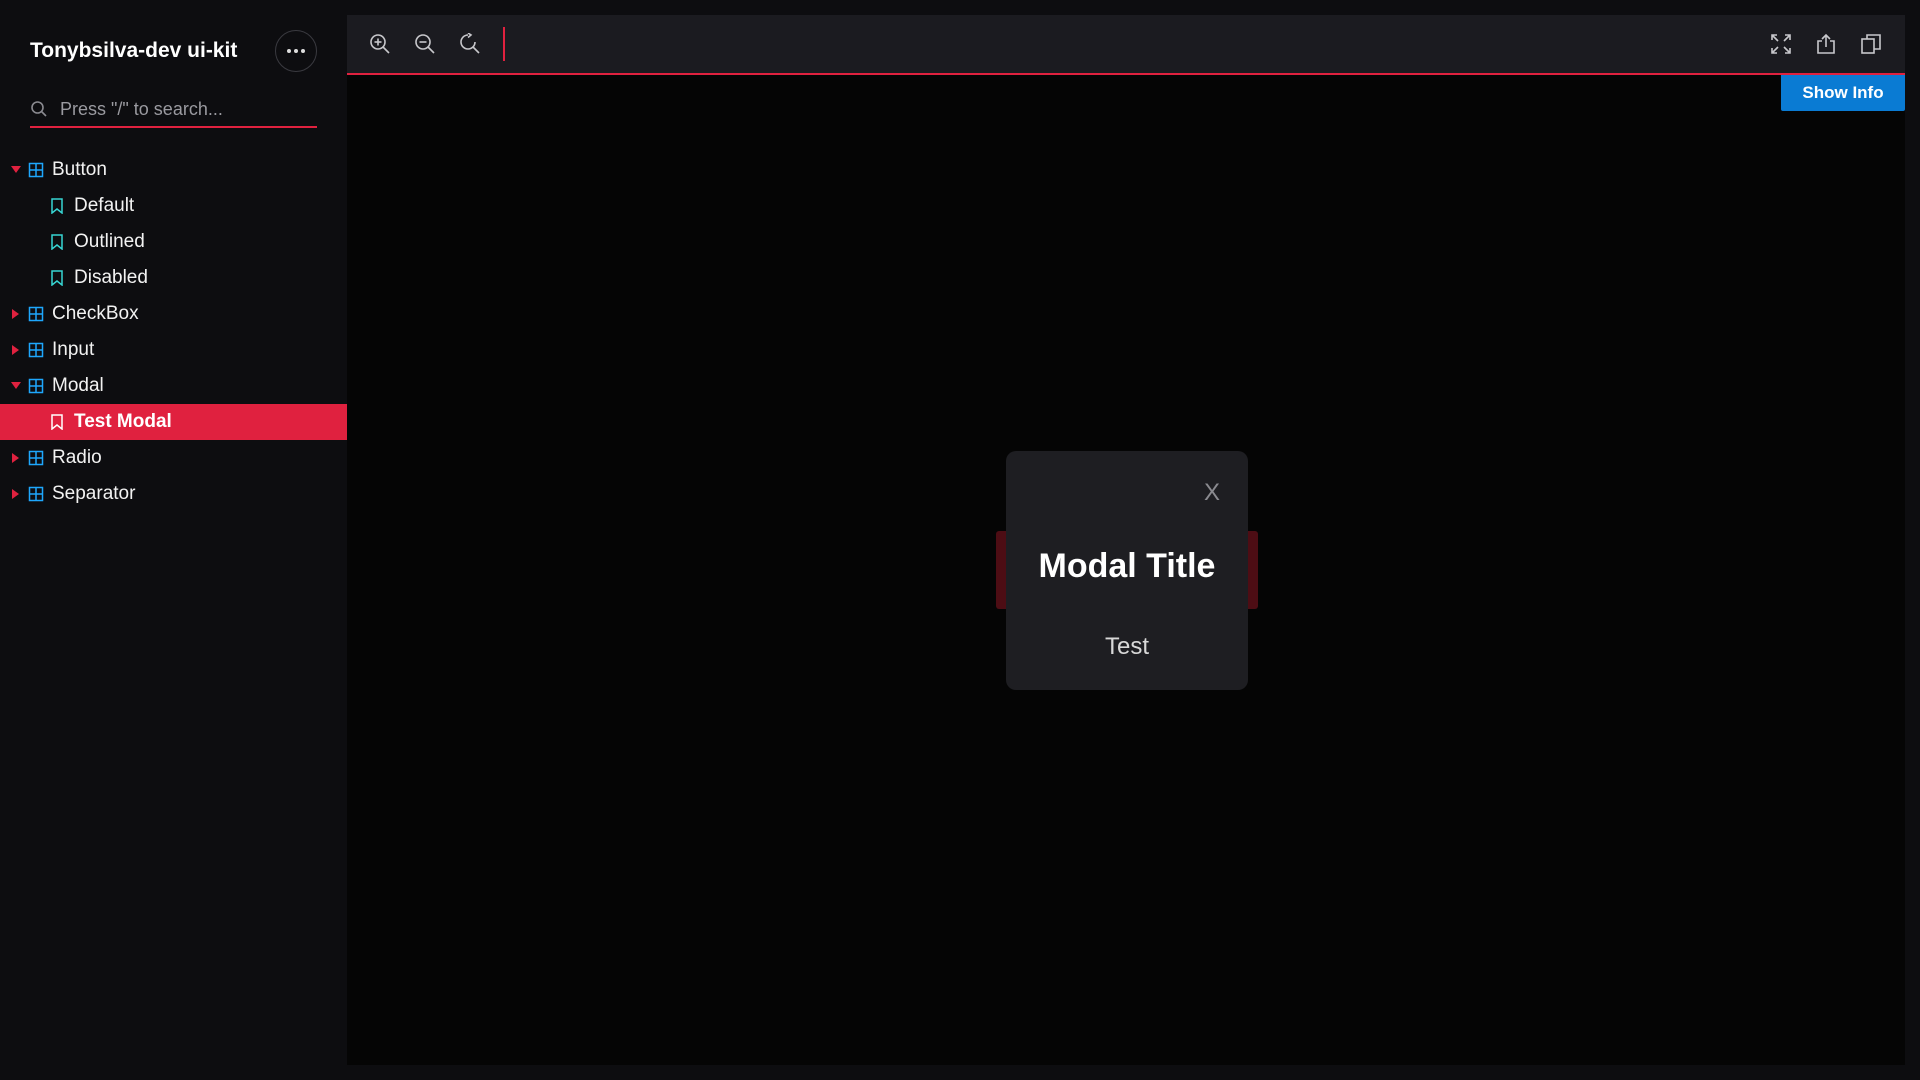 This screenshot has height=1080, width=1920. I want to click on modal-close-button: X, so click(1212, 493).